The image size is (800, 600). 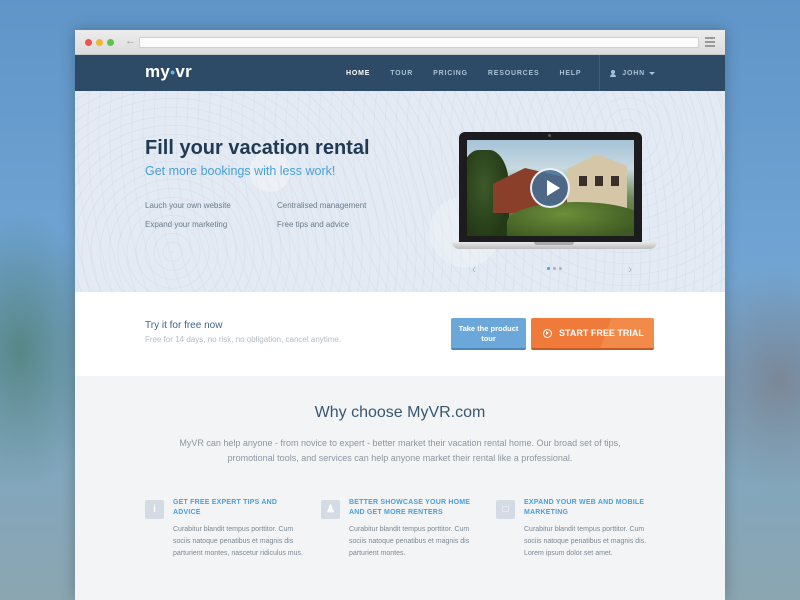 I want to click on logo-text-left: my, so click(x=158, y=71).